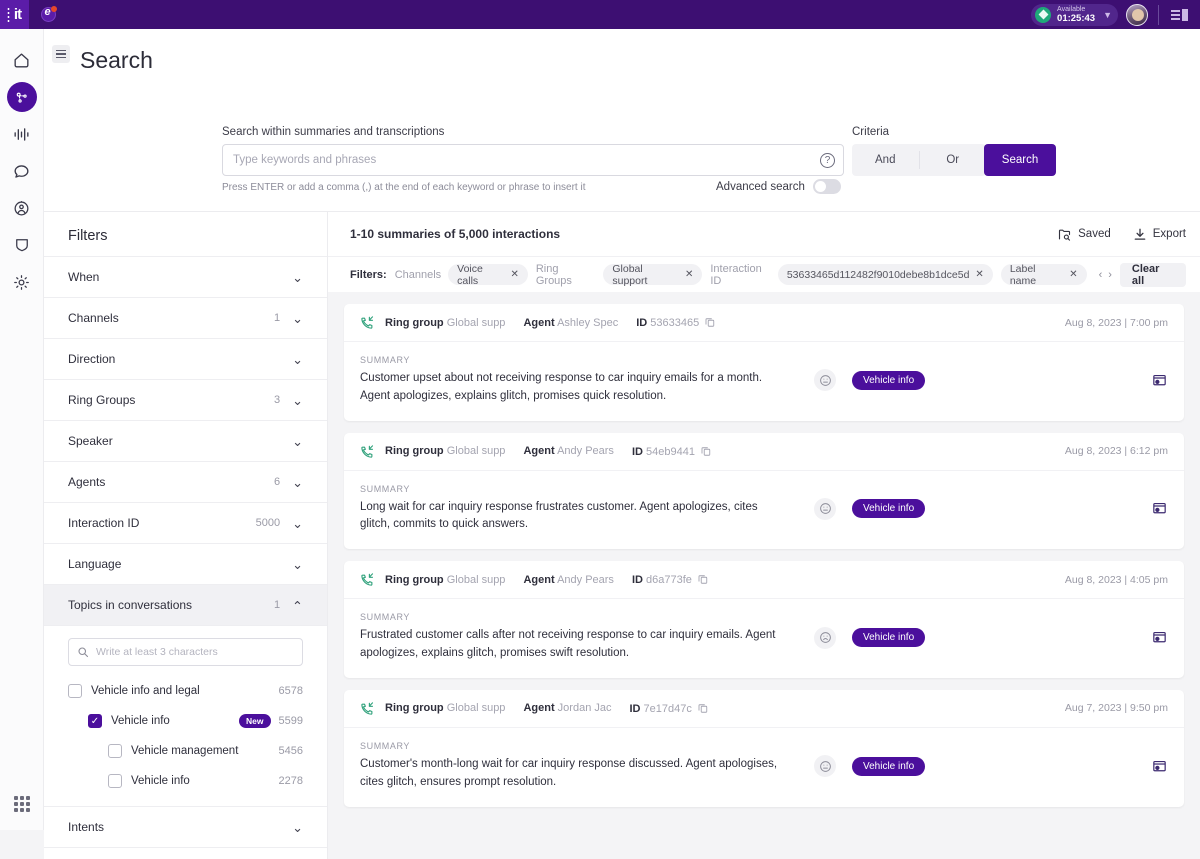 This screenshot has width=1200, height=859. What do you see at coordinates (185, 563) in the screenshot?
I see `filter-row-language: Language ⌄` at bounding box center [185, 563].